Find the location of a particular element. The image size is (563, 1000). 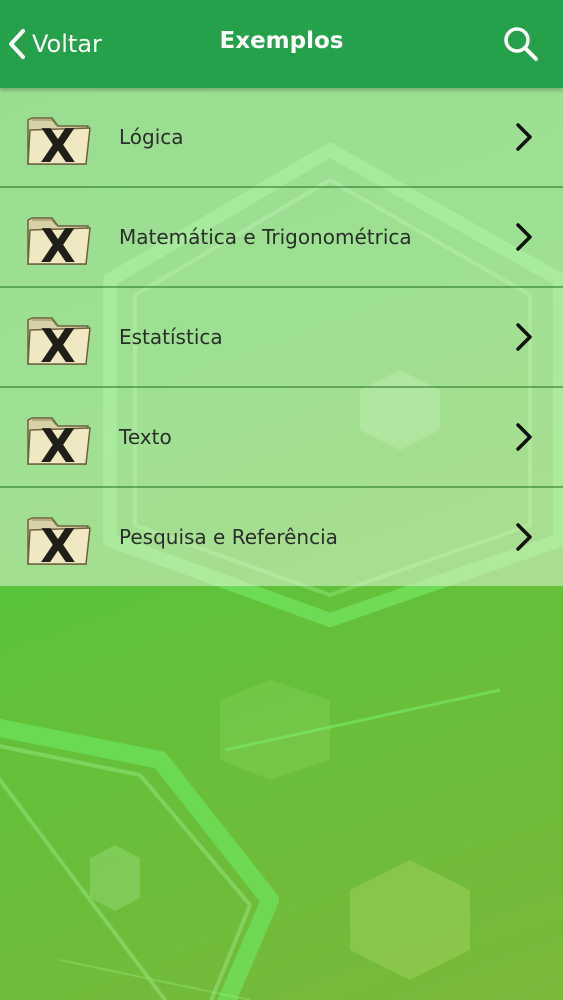

app-bar: Voltar Exemplos is located at coordinates (281, 44).